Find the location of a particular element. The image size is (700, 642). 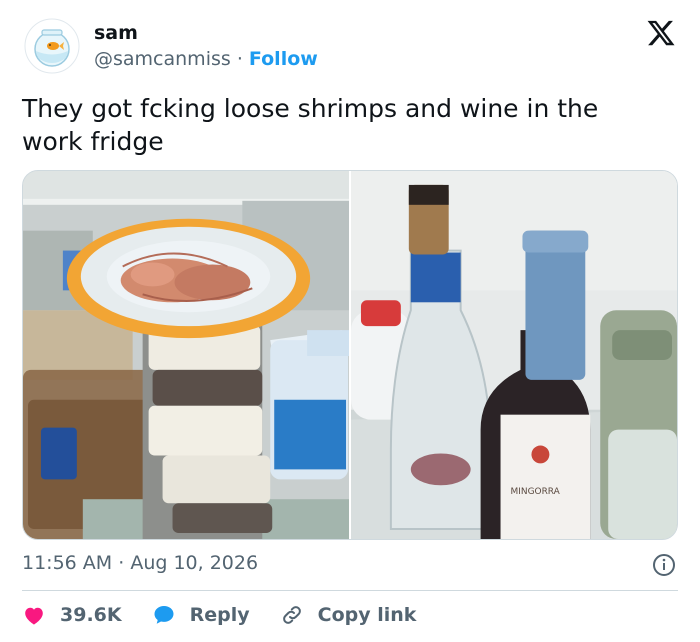

copy-link-button: Copy link is located at coordinates (348, 615).